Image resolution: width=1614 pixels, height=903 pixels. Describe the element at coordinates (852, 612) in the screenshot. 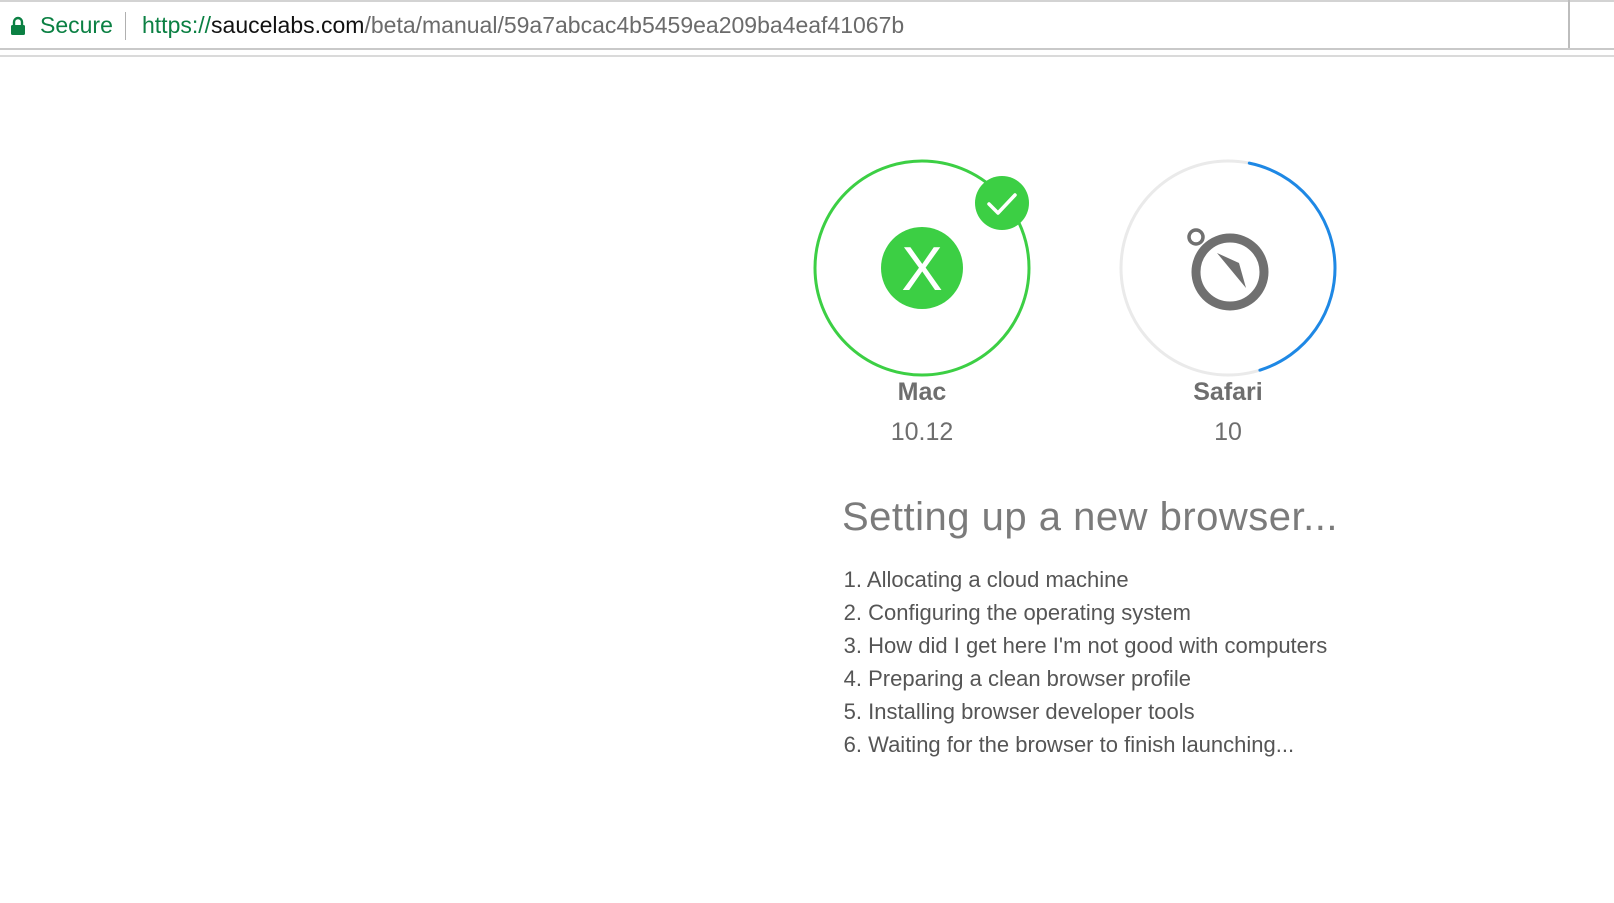

I see `step-number: 2.` at that location.